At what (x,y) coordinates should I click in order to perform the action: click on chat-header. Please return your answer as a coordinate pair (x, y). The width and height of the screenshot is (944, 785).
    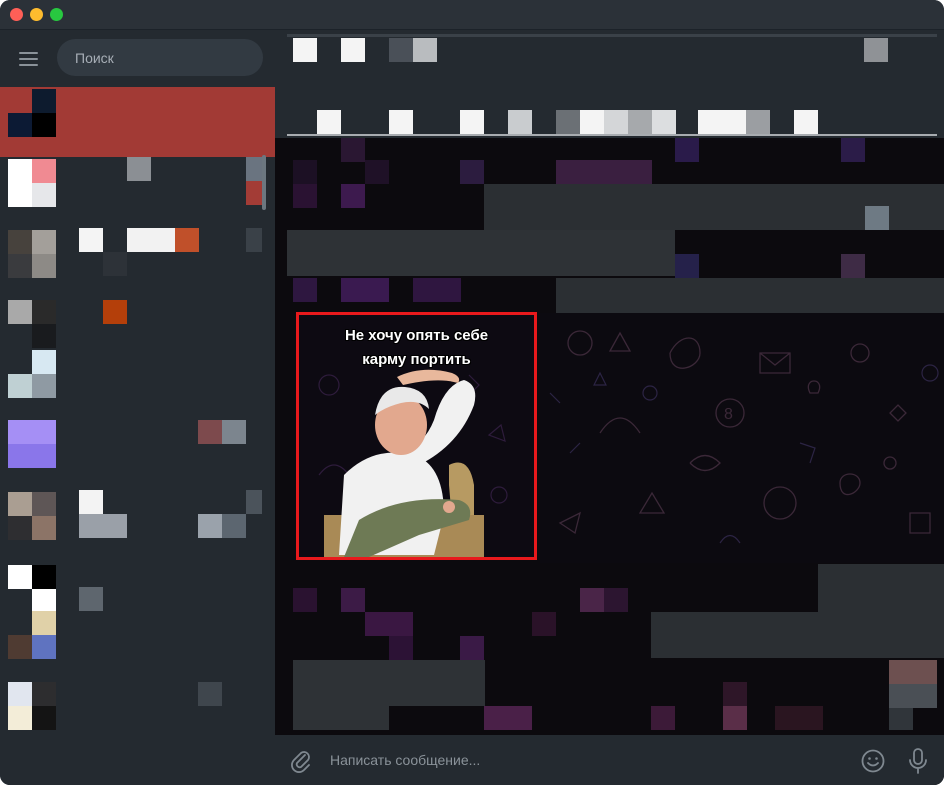
    Looking at the image, I should click on (609, 84).